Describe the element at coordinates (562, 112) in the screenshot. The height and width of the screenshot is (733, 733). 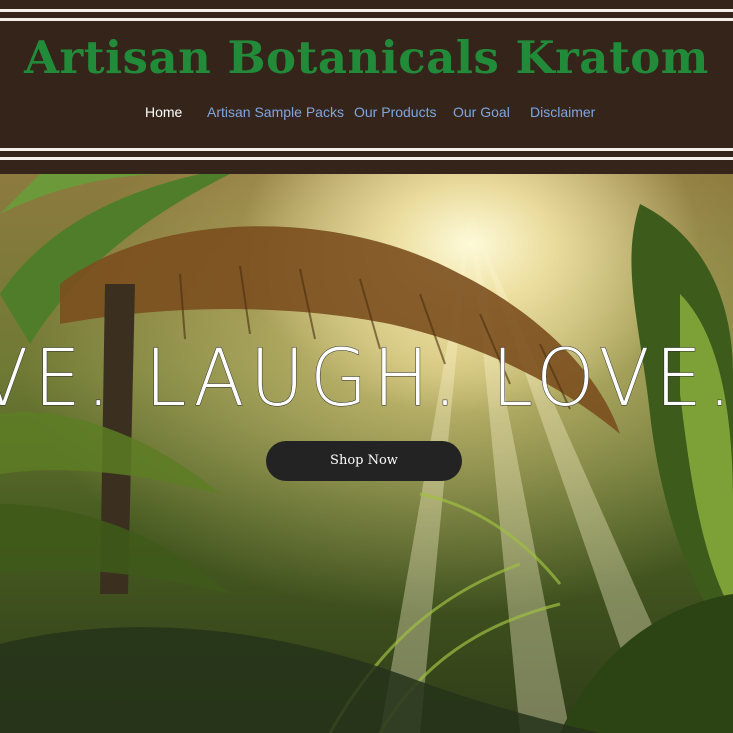
I see `nav-item-disclaimer: Disclaimer` at that location.